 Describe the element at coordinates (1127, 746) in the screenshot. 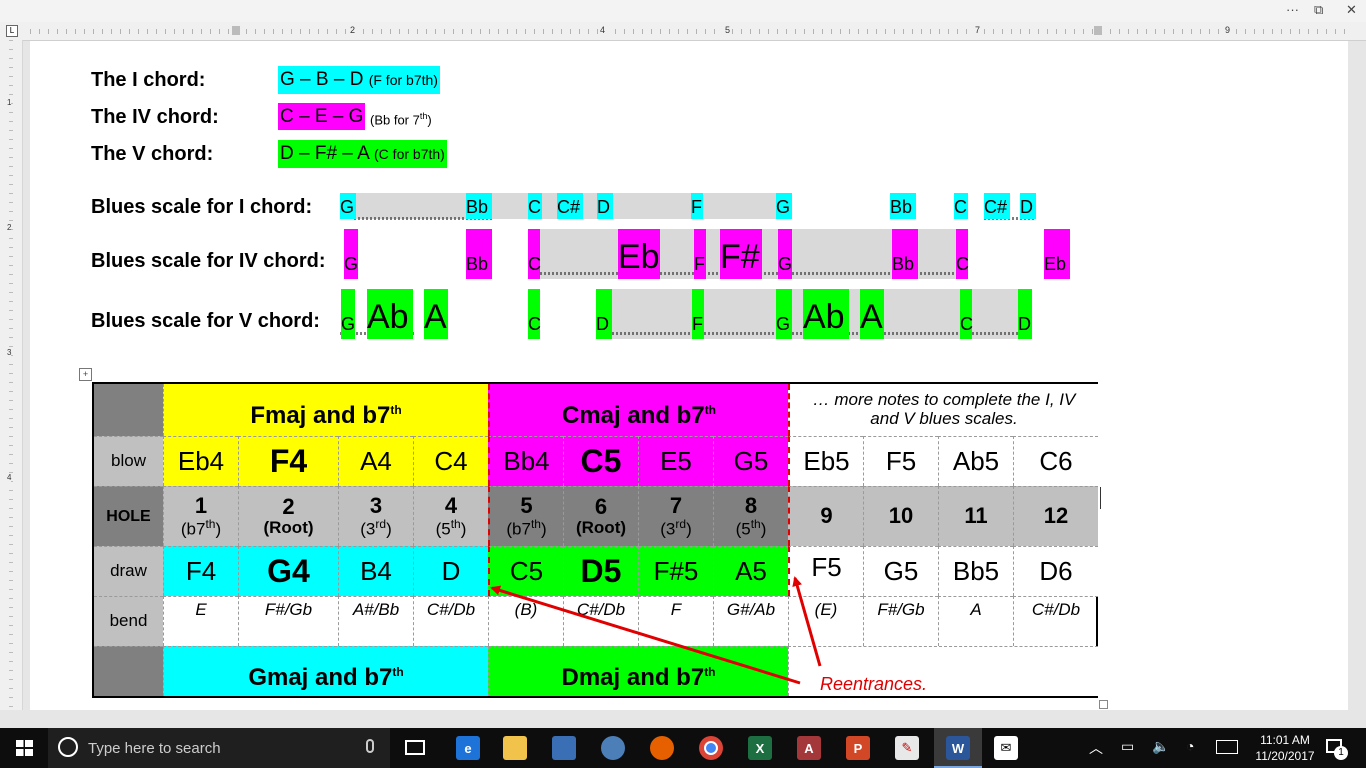

I see `battery-icon: ▭` at that location.